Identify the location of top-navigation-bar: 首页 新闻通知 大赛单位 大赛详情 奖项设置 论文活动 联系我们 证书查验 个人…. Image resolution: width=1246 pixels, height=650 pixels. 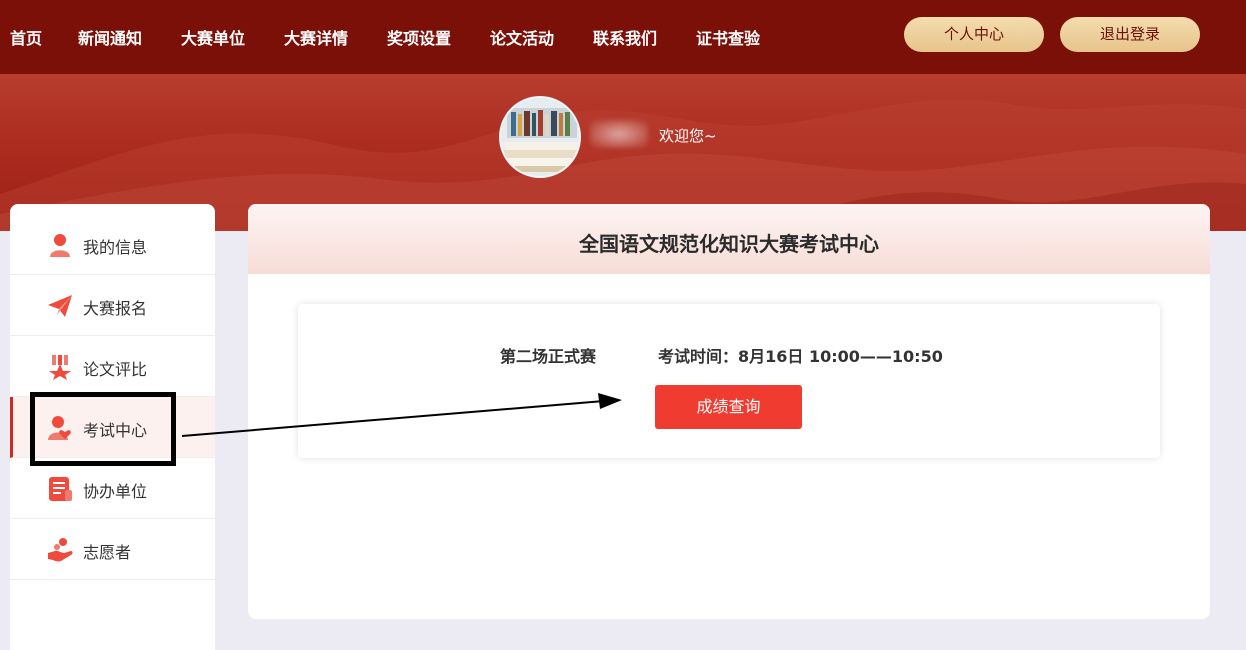
(623, 37).